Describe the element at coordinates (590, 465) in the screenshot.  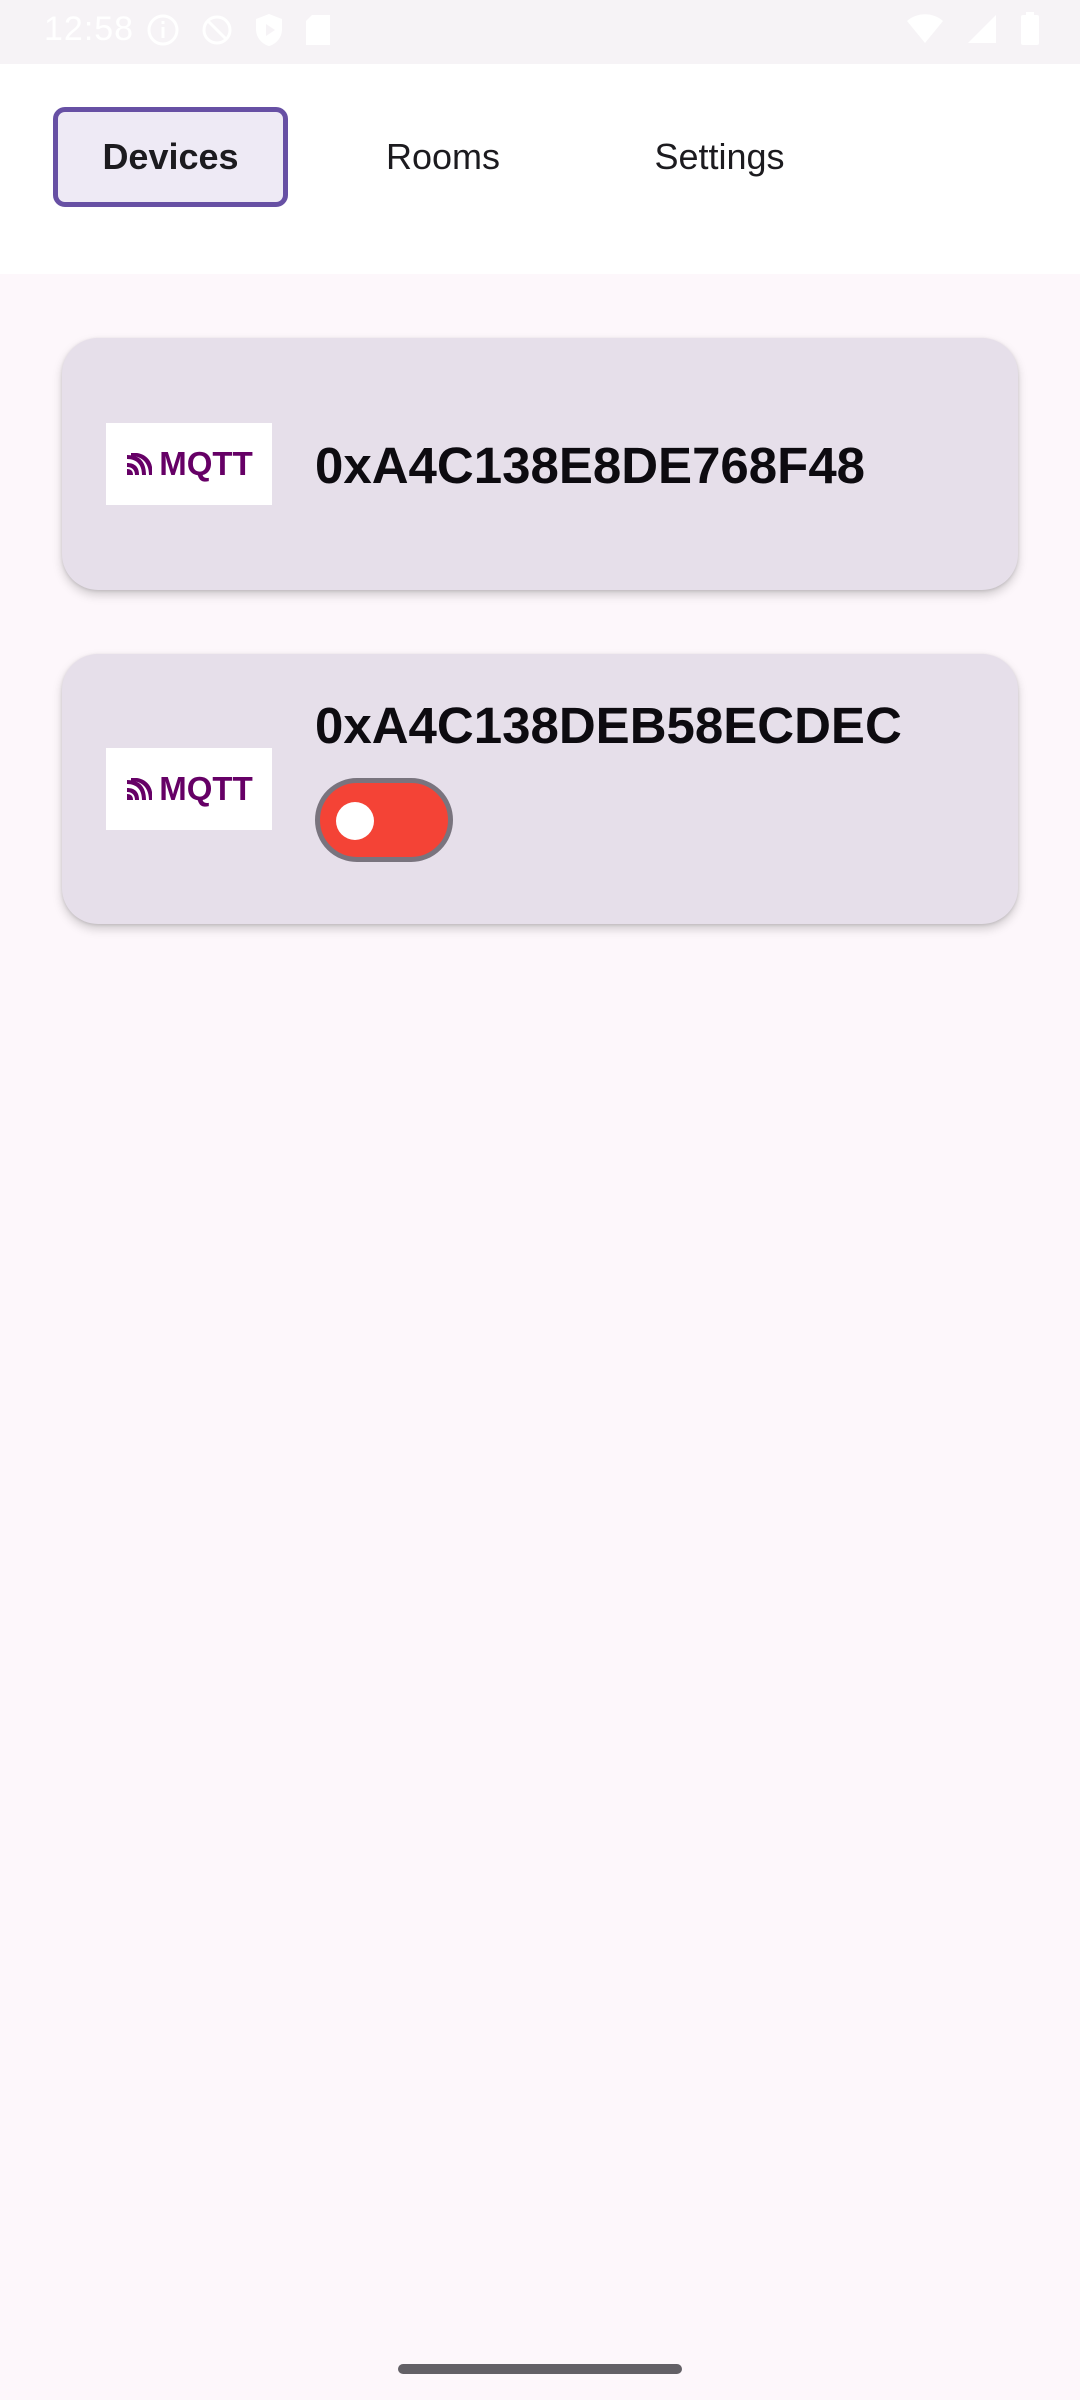
I see `device-name: 0xA4C138E8DE768F48` at that location.